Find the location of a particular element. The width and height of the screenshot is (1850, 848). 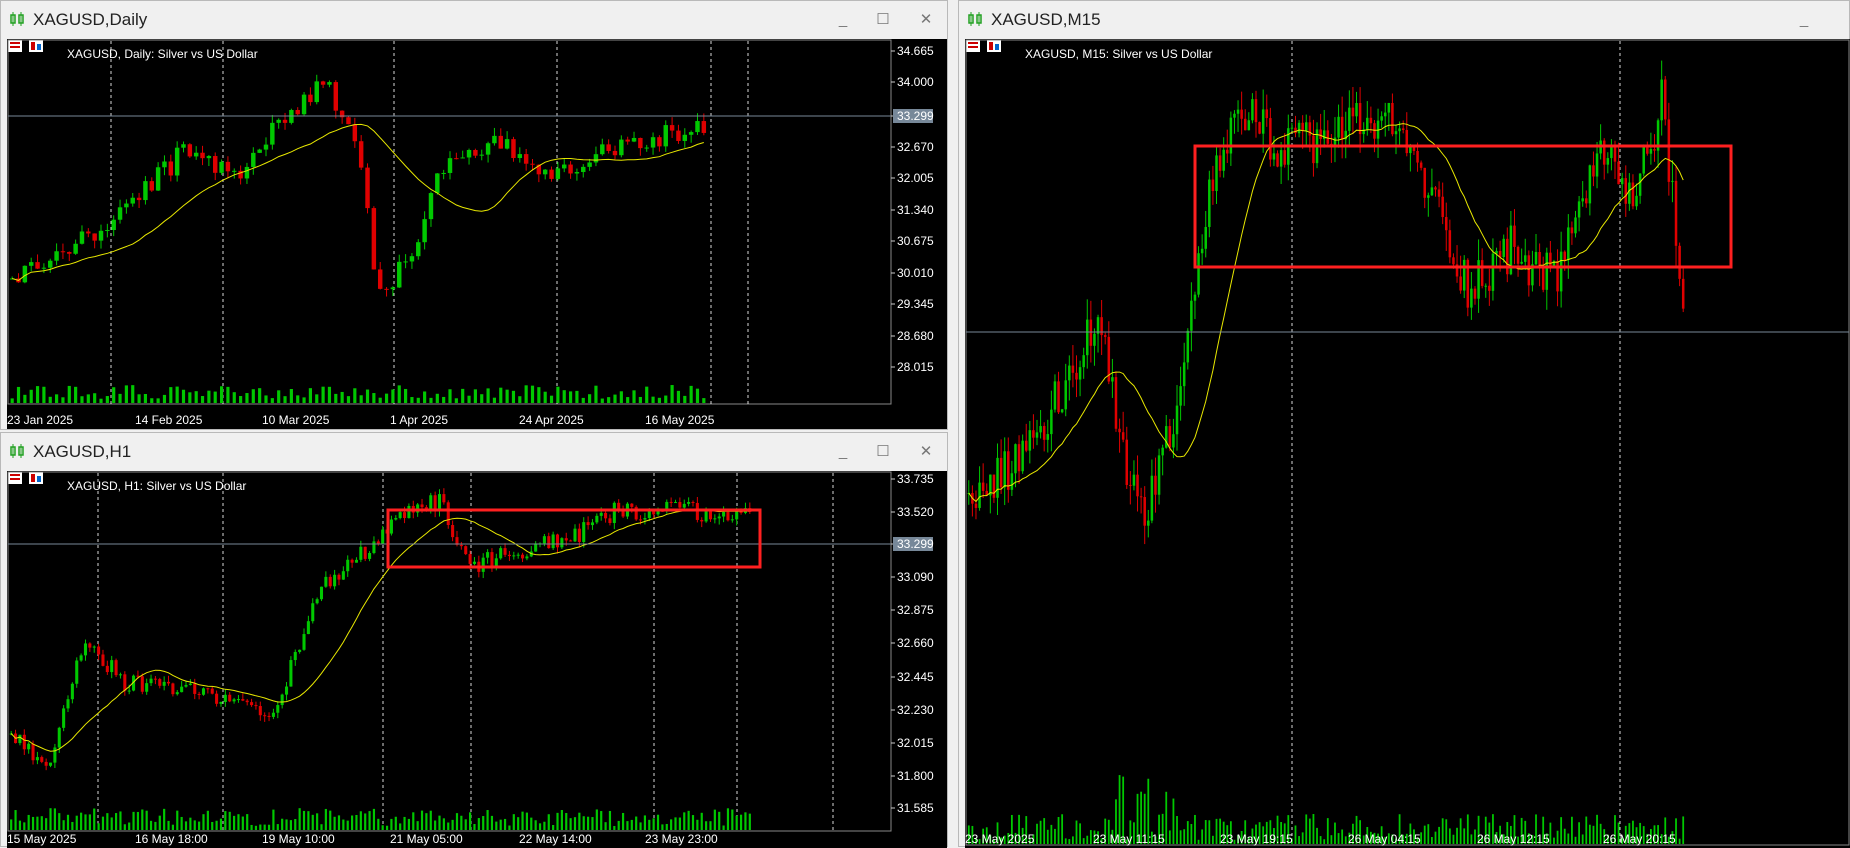

date-tick-label: 26 May 20:15 is located at coordinates (1639, 839).